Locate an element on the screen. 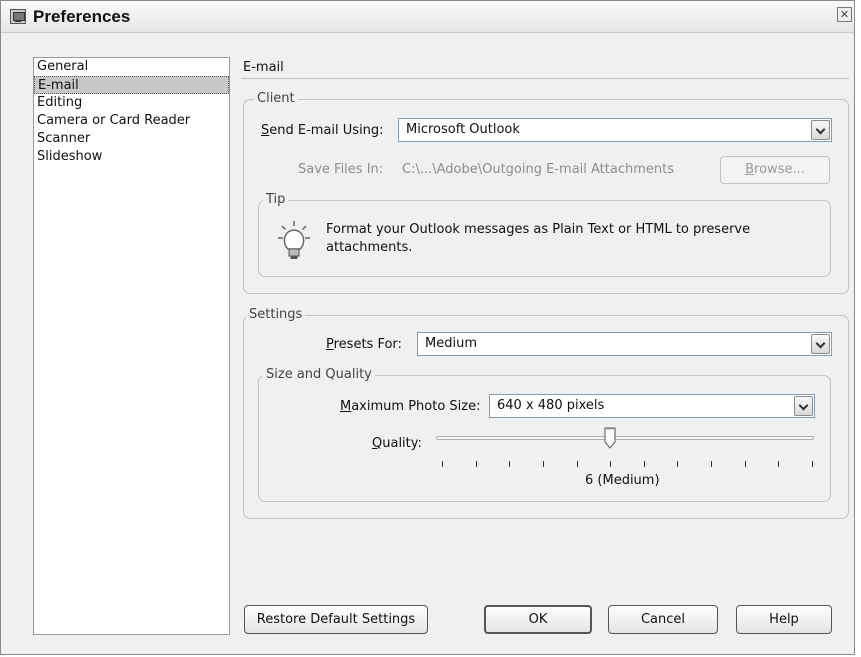 This screenshot has height=657, width=861. category-item-editing: Editing is located at coordinates (131, 103).